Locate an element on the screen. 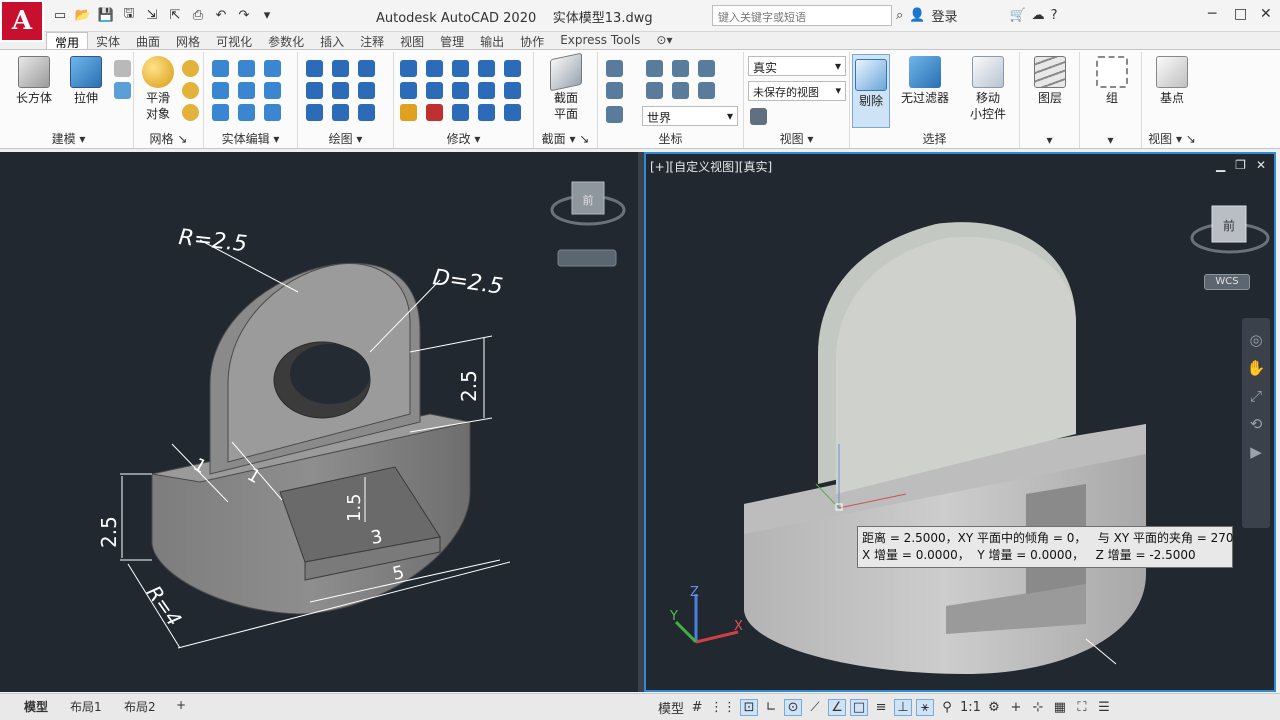  move-icon is located at coordinates (460, 68).